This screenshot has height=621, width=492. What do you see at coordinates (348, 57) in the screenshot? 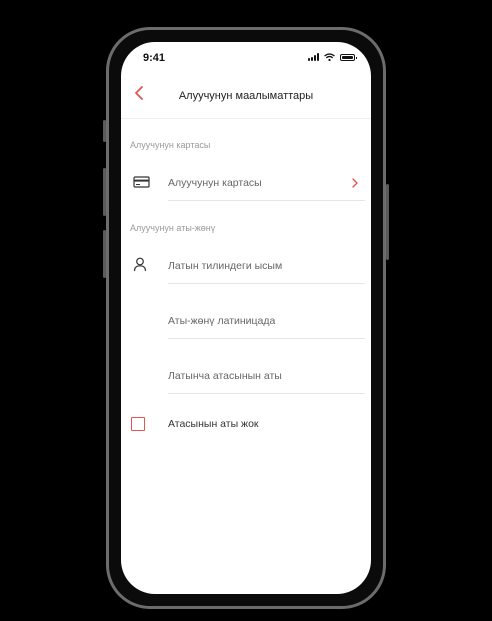
I see `battery-icon` at bounding box center [348, 57].